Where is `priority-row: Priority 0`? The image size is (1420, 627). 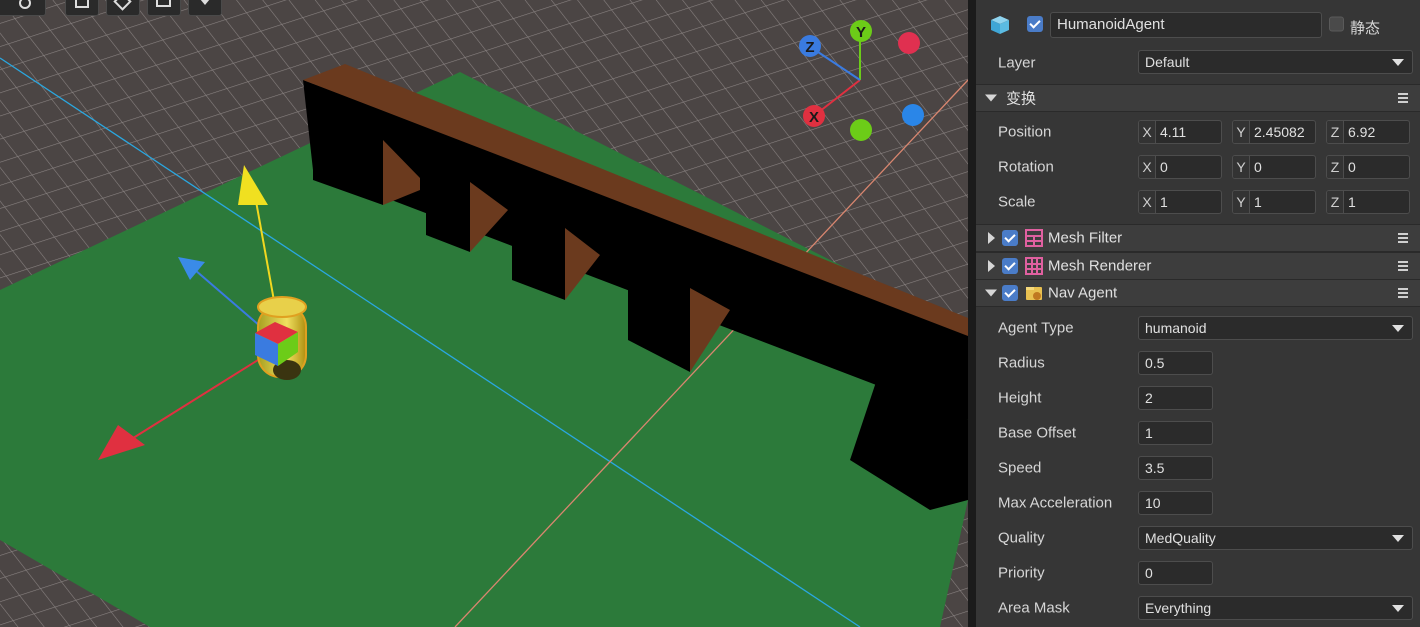
priority-row: Priority 0 is located at coordinates (1198, 573).